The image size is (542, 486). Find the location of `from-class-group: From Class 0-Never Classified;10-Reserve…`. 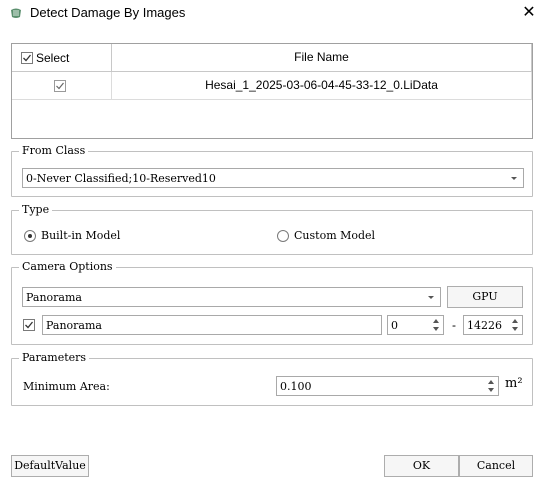

from-class-group: From Class 0-Never Classified;10-Reserve… is located at coordinates (272, 170).